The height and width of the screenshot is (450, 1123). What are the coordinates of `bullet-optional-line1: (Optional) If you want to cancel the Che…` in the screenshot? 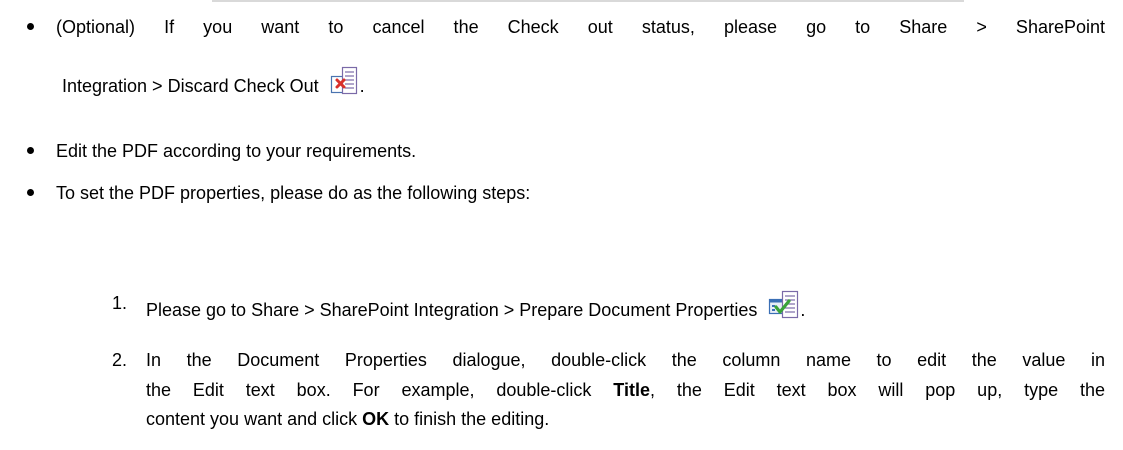 It's located at (580, 27).